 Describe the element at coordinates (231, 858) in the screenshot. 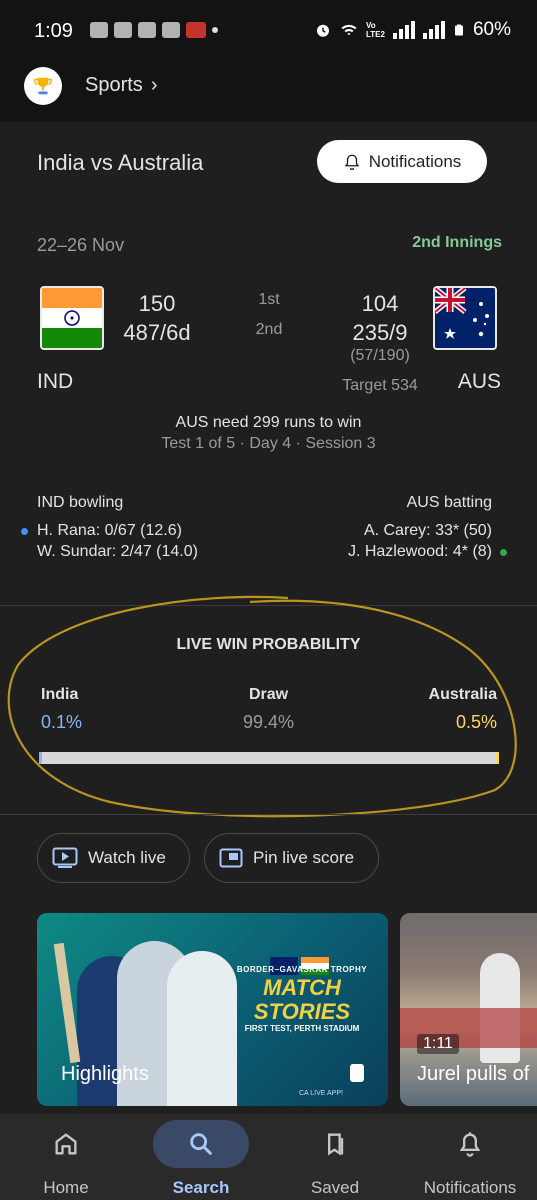

I see `picture-in-picture-icon` at that location.